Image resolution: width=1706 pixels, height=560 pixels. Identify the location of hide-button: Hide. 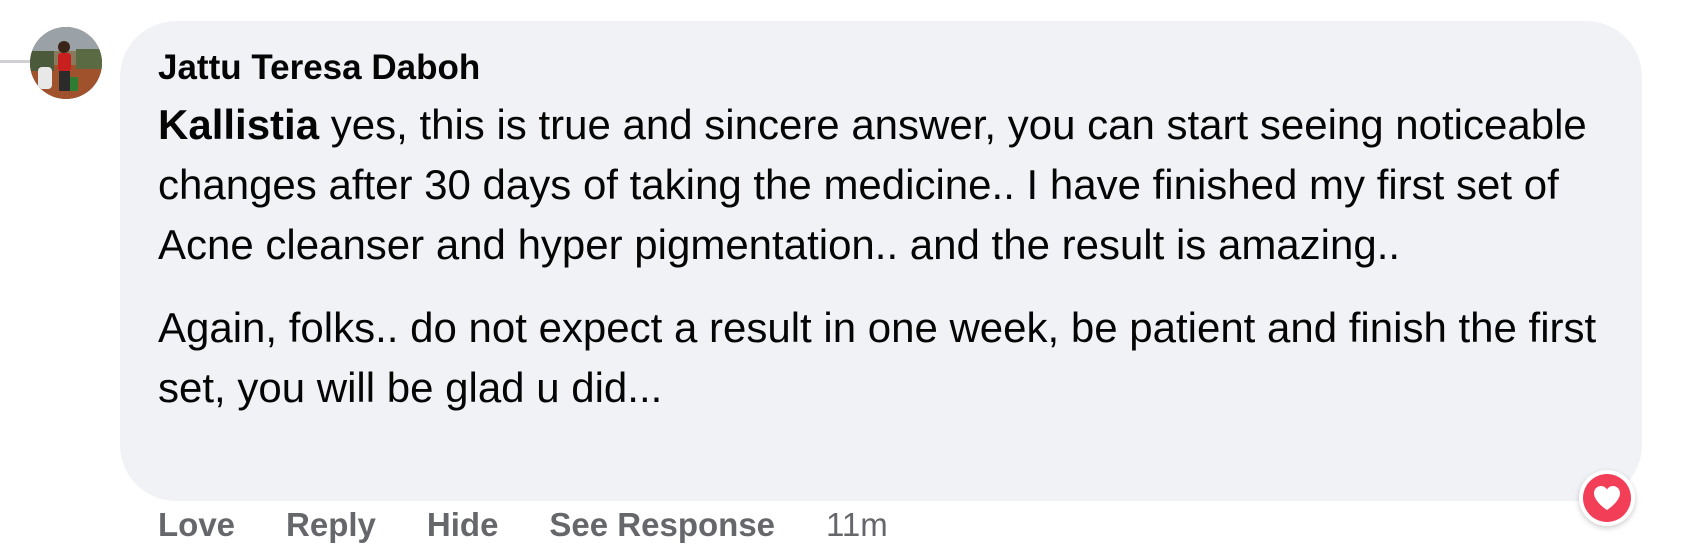
(463, 525).